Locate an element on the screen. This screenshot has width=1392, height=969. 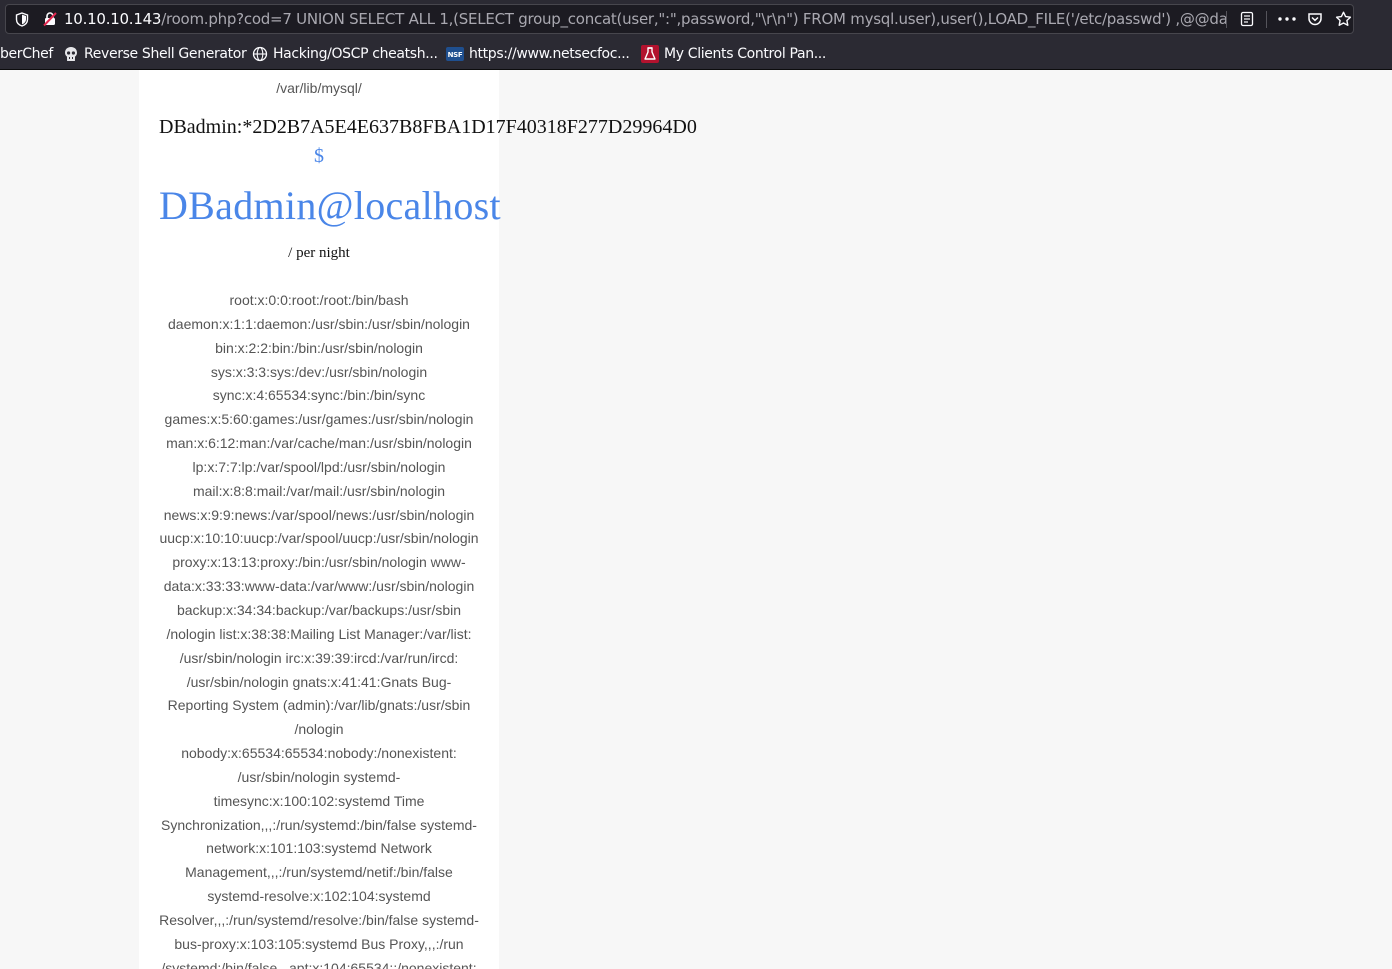
passwd-line: sys:x:3:3:sys:/dev:/usr/sbin/nologin is located at coordinates (319, 371).